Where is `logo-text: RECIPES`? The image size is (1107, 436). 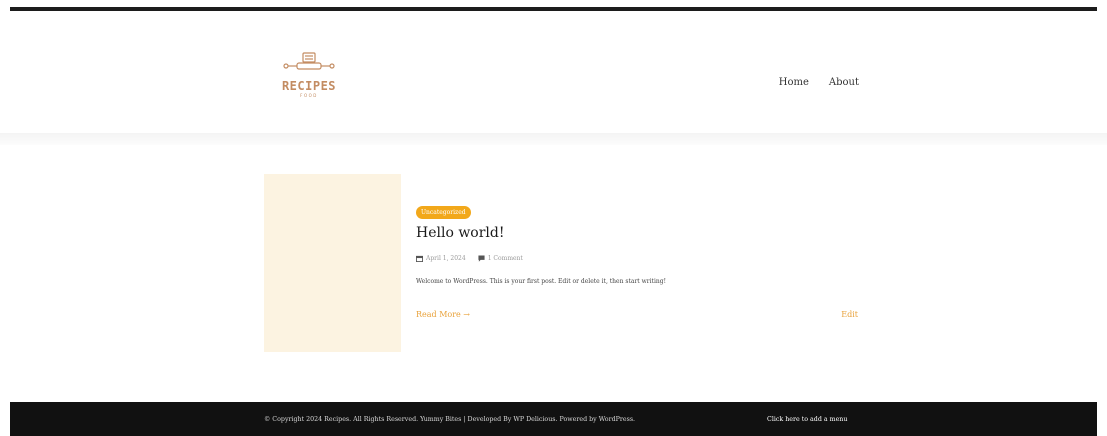
logo-text: RECIPES is located at coordinates (309, 86).